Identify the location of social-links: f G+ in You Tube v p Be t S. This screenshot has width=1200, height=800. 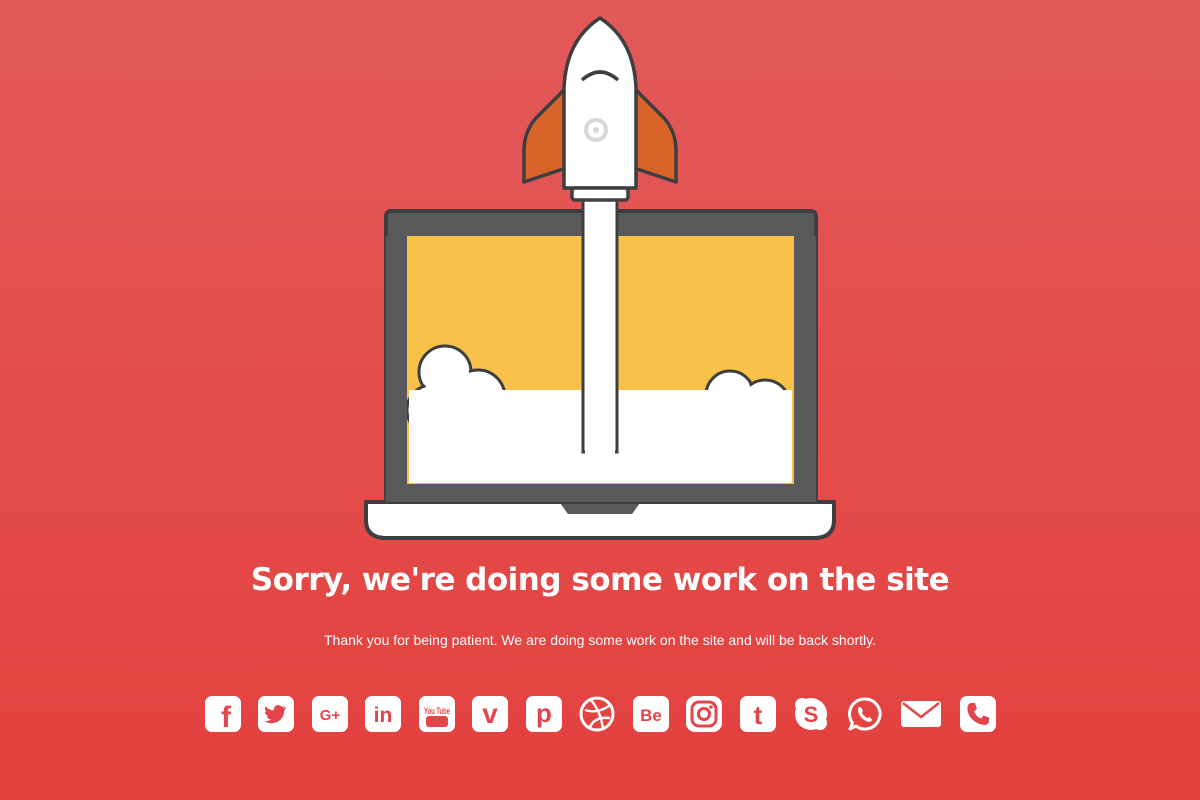
(600, 716).